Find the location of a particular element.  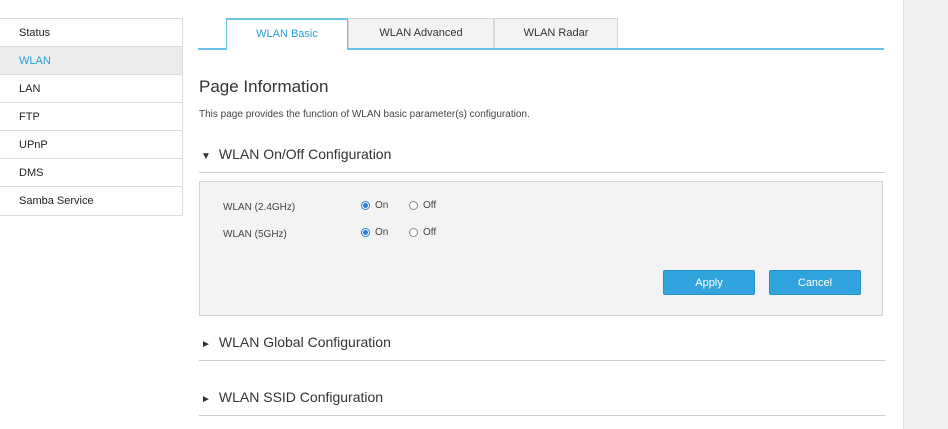

sidebar-item-ftp: FTP is located at coordinates (91, 117).